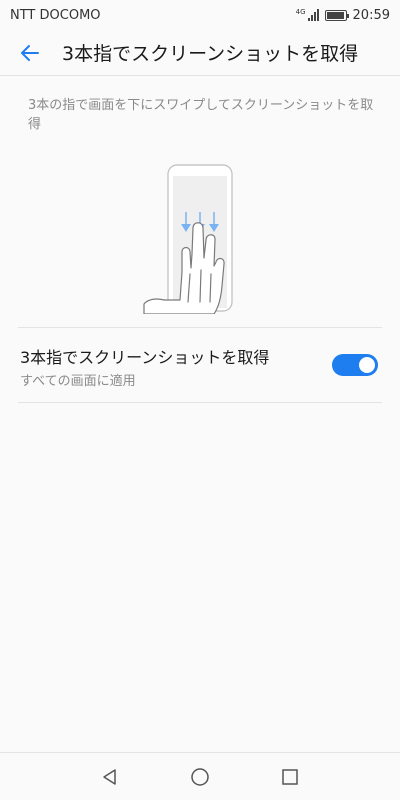  I want to click on setting-row-three-finger-screenshot: 3本指でスクリーンショットを取得 すべての画面に適用, so click(200, 365).